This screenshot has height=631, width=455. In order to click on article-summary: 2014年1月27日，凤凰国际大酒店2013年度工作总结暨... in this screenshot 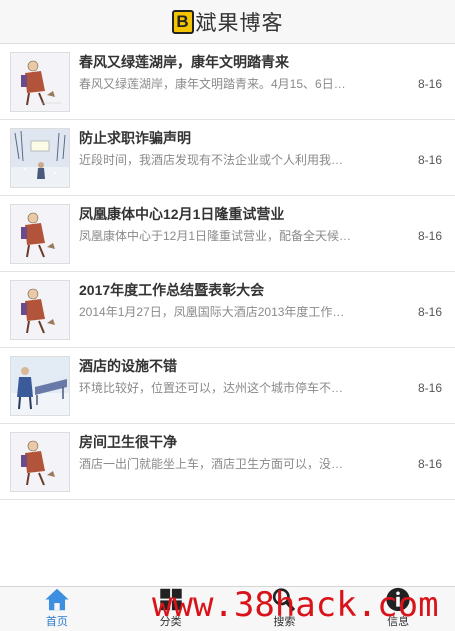, I will do `click(216, 312)`.